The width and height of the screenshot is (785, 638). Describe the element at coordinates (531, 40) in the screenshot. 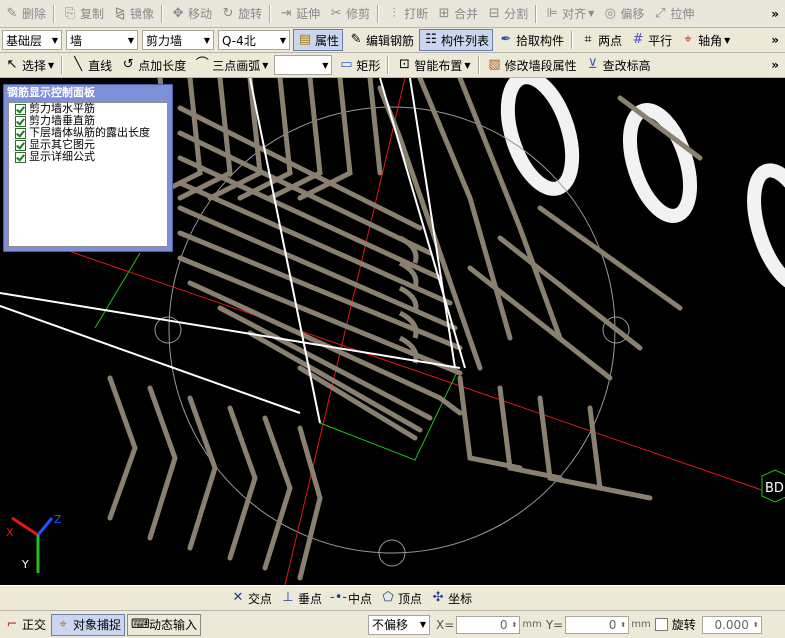

I see `pick-element-button: ✒ 拾取构件` at that location.